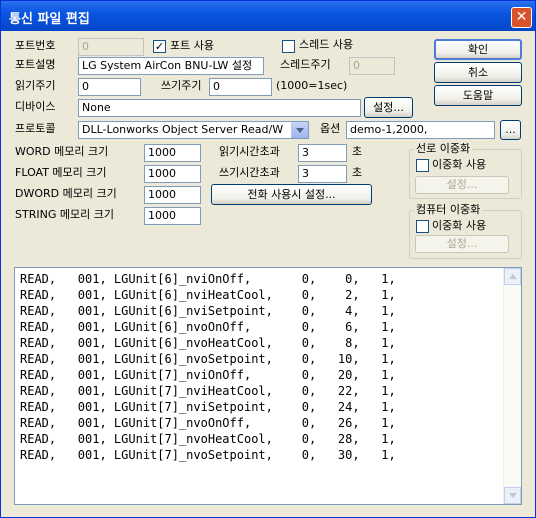 The height and width of the screenshot is (518, 536). Describe the element at coordinates (512, 276) in the screenshot. I see `scroll-up-arrow-icon` at that location.